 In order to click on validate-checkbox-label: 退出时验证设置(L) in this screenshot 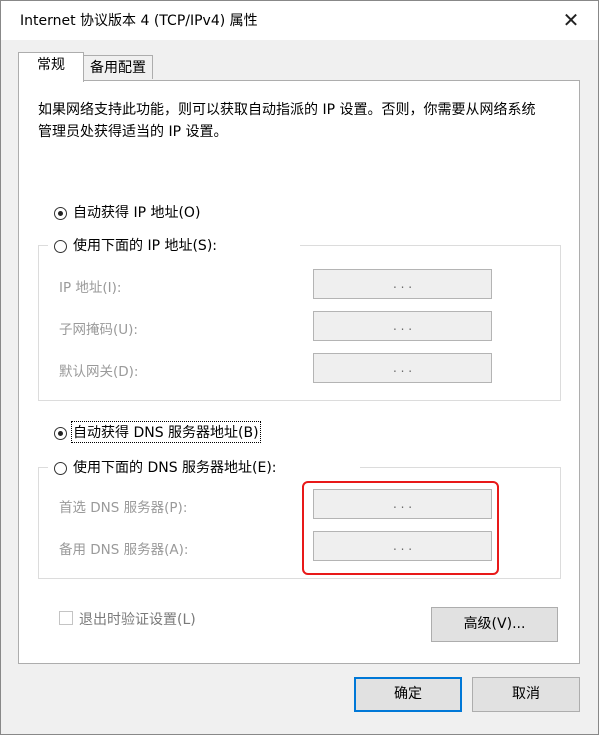, I will do `click(137, 619)`.